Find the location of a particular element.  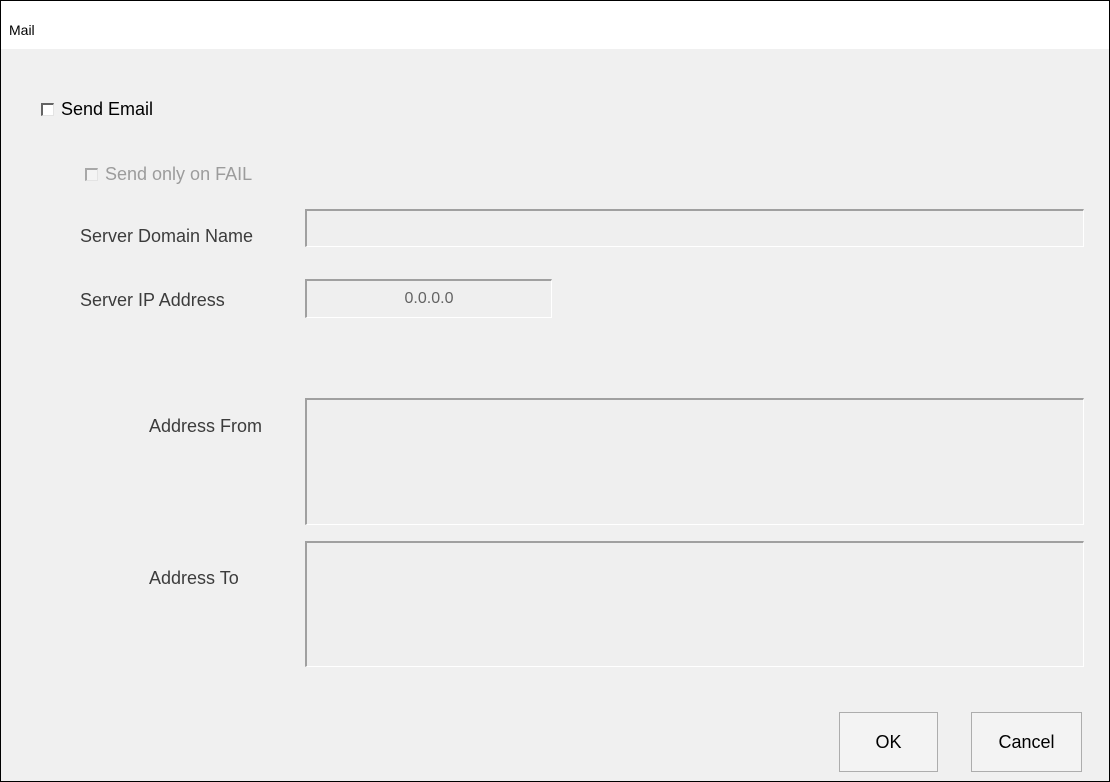

ok-button: OK is located at coordinates (888, 742).